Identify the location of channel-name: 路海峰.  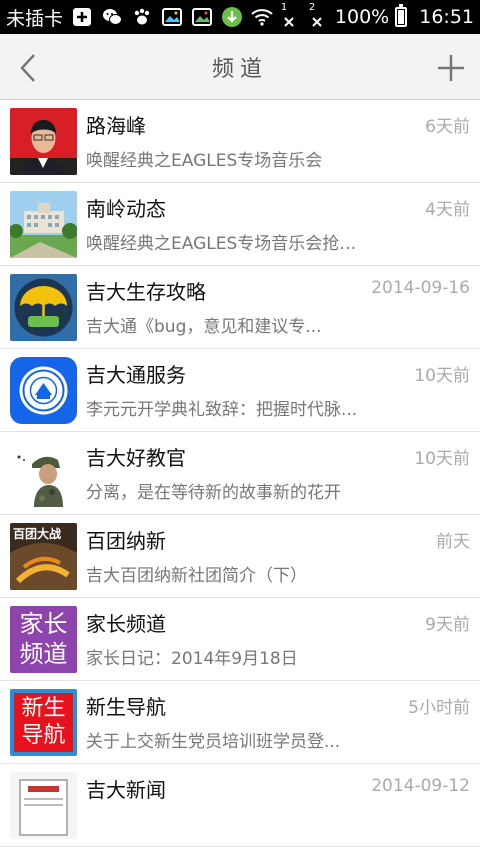
(116, 125).